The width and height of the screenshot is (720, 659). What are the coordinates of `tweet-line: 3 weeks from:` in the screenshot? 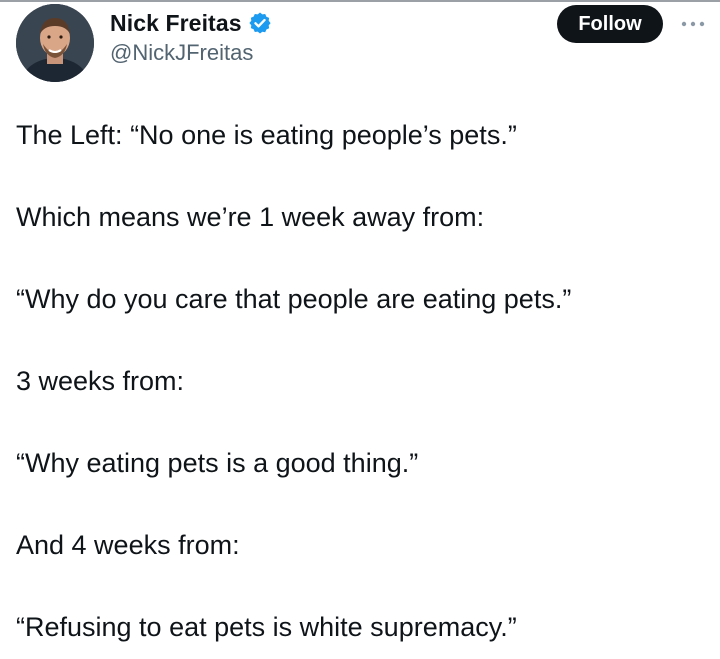 It's located at (100, 381).